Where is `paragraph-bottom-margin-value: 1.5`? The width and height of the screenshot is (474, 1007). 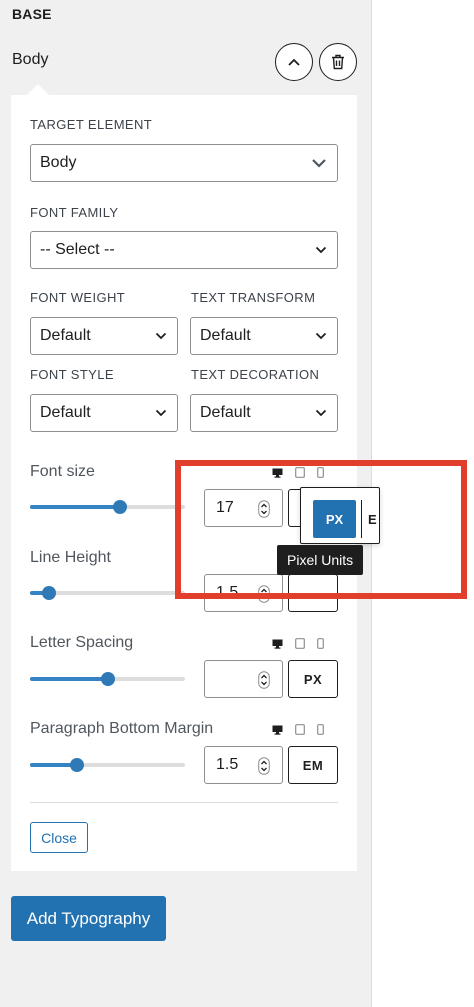 paragraph-bottom-margin-value: 1.5 is located at coordinates (227, 764).